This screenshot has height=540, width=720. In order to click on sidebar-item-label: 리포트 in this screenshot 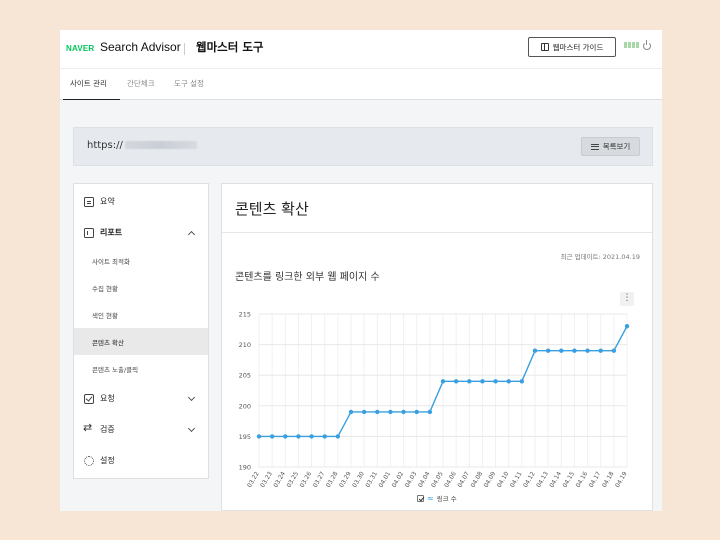, I will do `click(111, 232)`.